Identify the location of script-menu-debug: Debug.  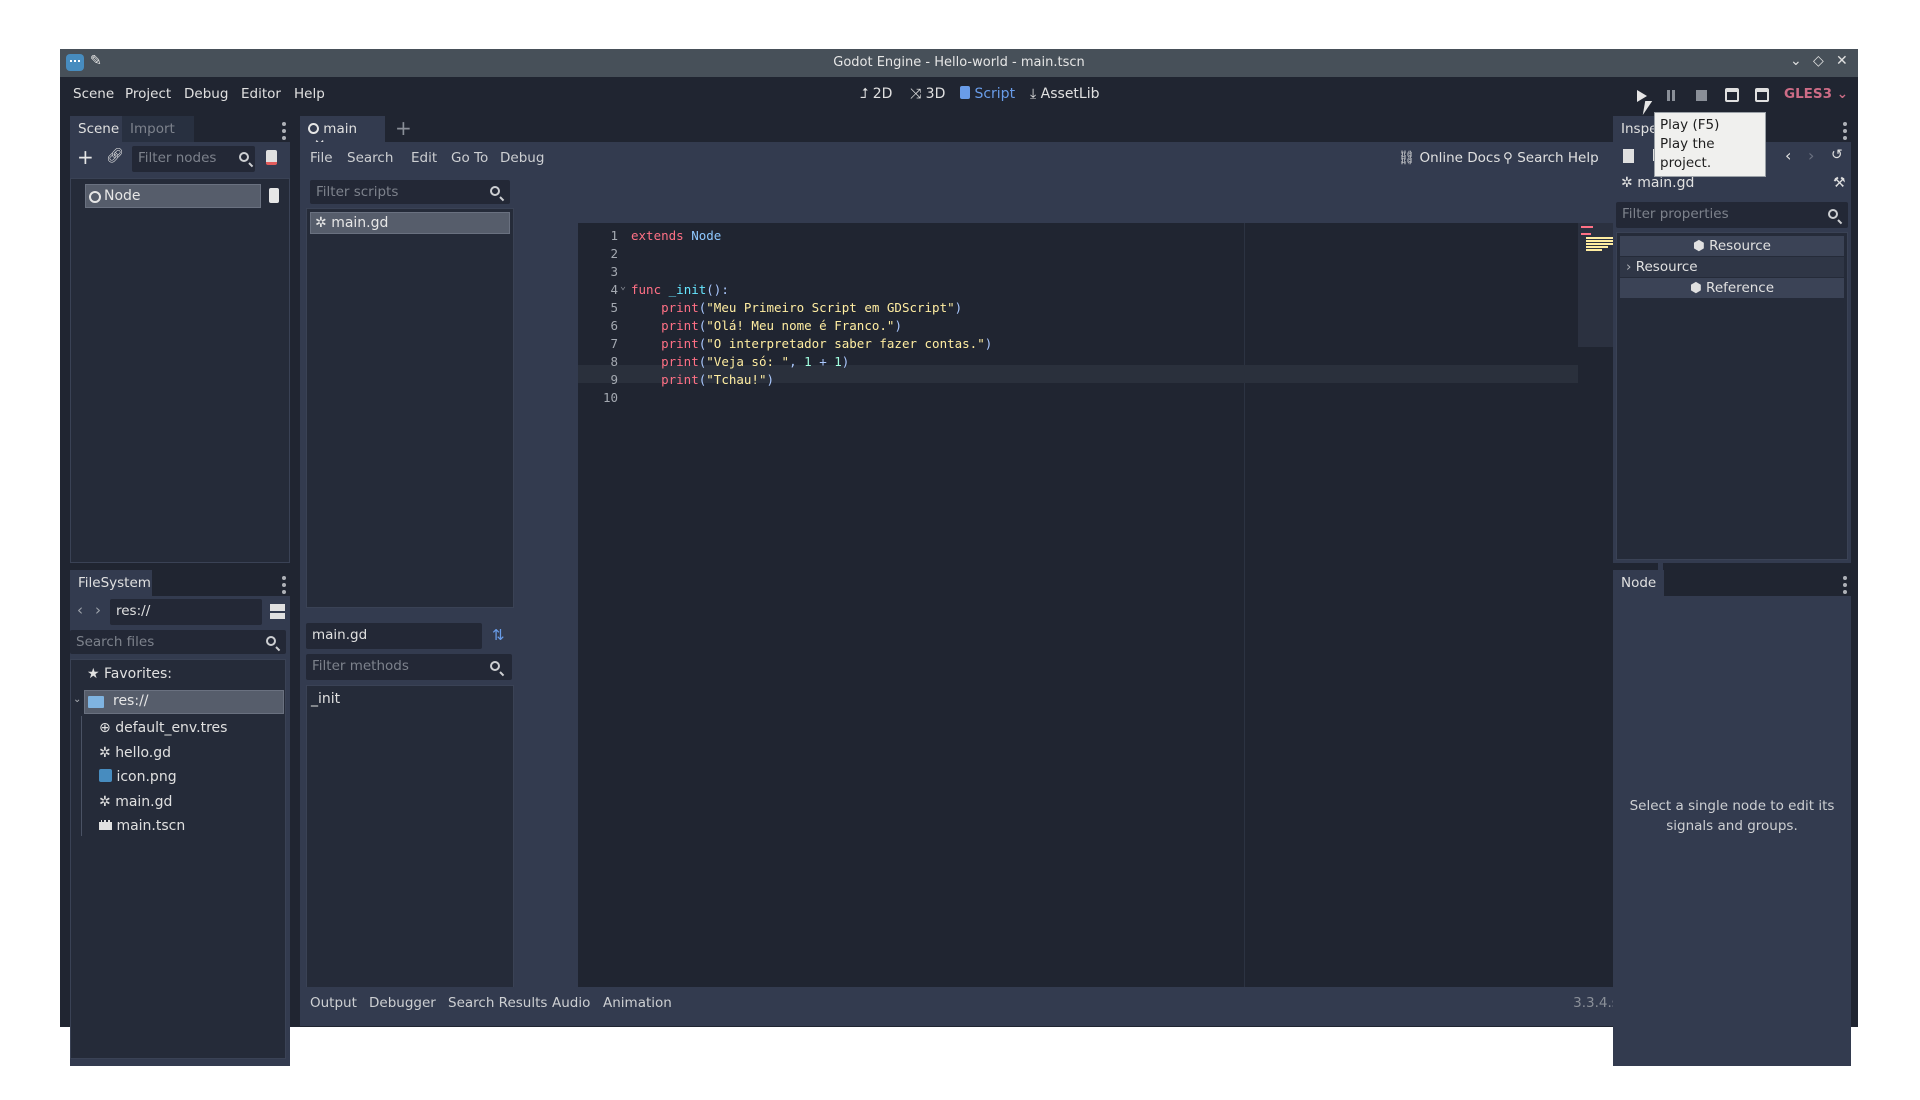
(522, 158).